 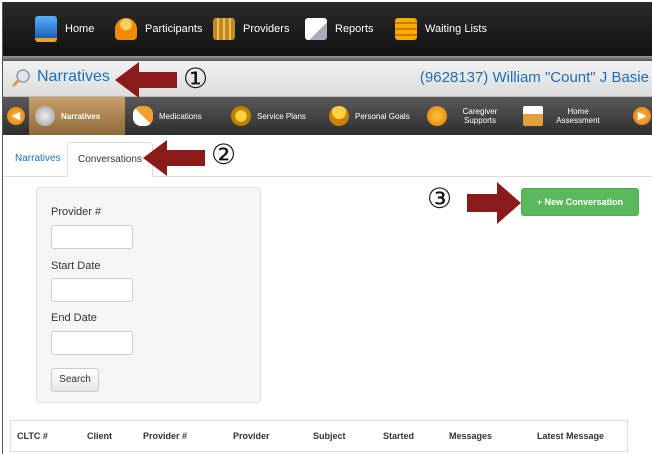 I want to click on nav-reports: Reports, so click(x=339, y=29).